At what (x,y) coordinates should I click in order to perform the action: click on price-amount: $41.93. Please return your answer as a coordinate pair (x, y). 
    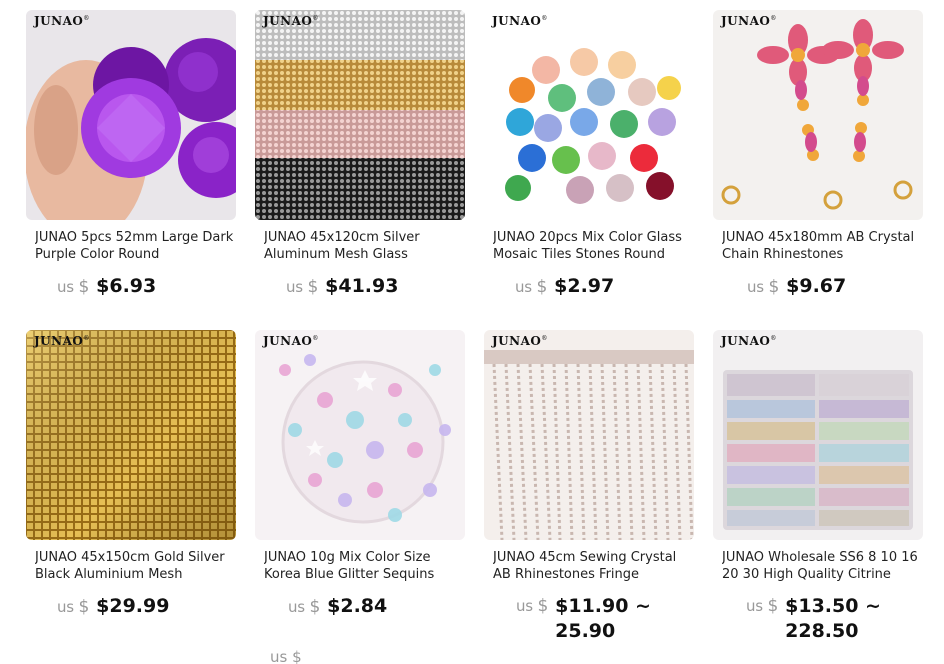
    Looking at the image, I should click on (362, 286).